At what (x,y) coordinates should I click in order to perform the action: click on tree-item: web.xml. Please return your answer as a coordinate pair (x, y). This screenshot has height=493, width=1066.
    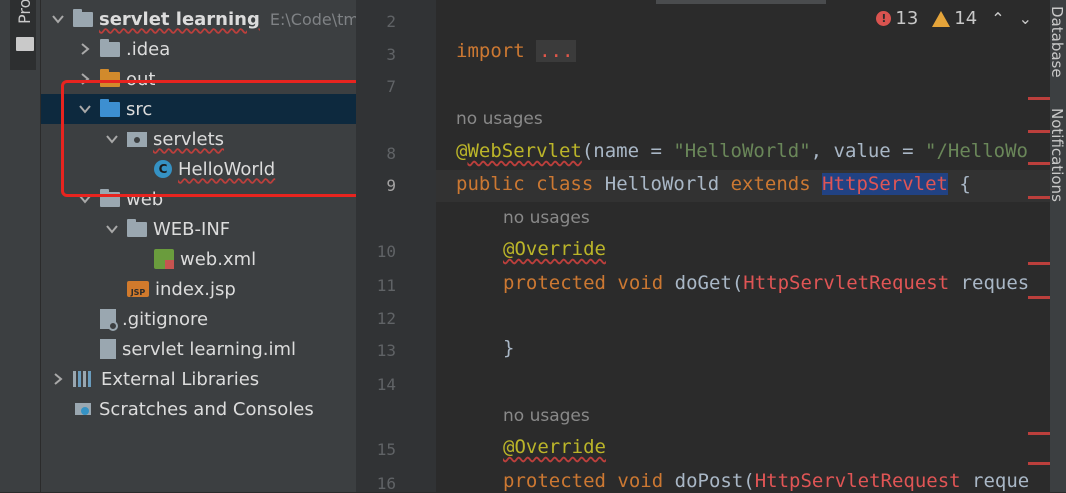
    Looking at the image, I should click on (198, 259).